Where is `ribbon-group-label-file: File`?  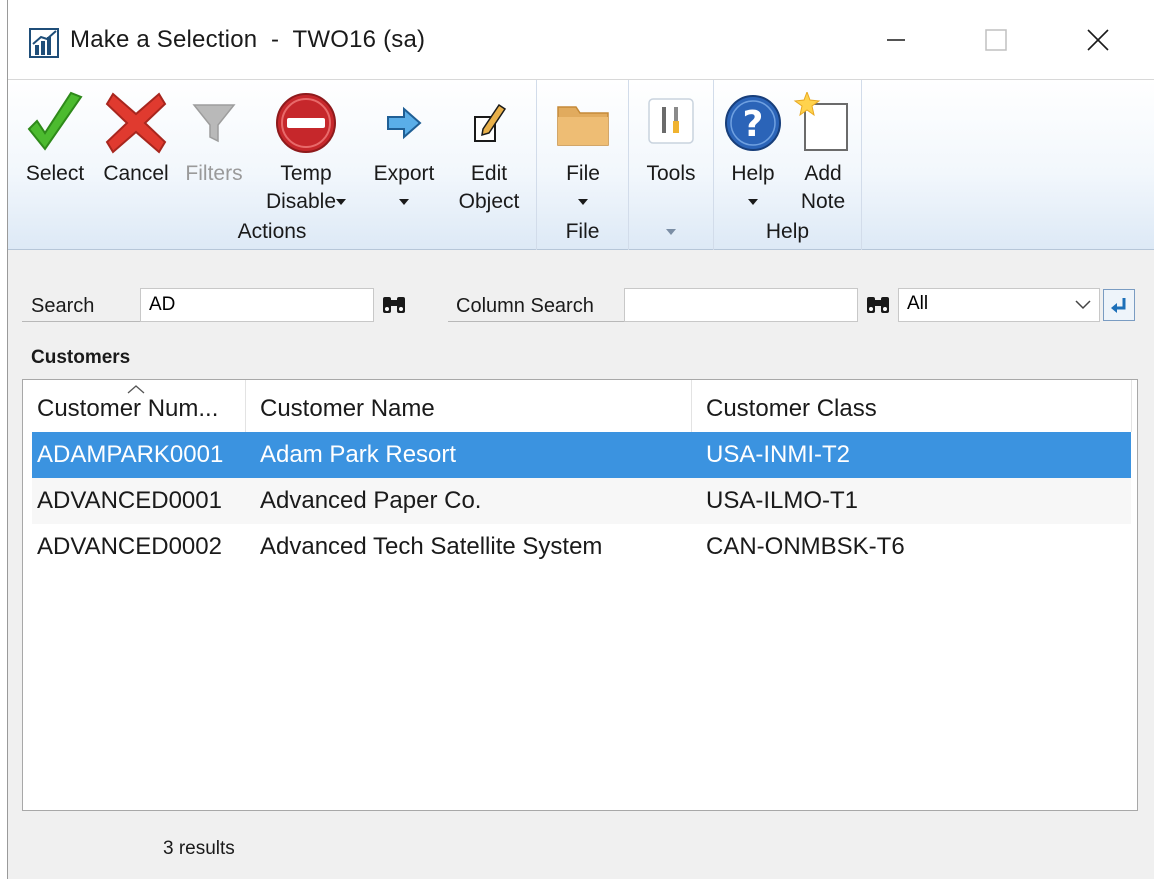 ribbon-group-label-file: File is located at coordinates (582, 231).